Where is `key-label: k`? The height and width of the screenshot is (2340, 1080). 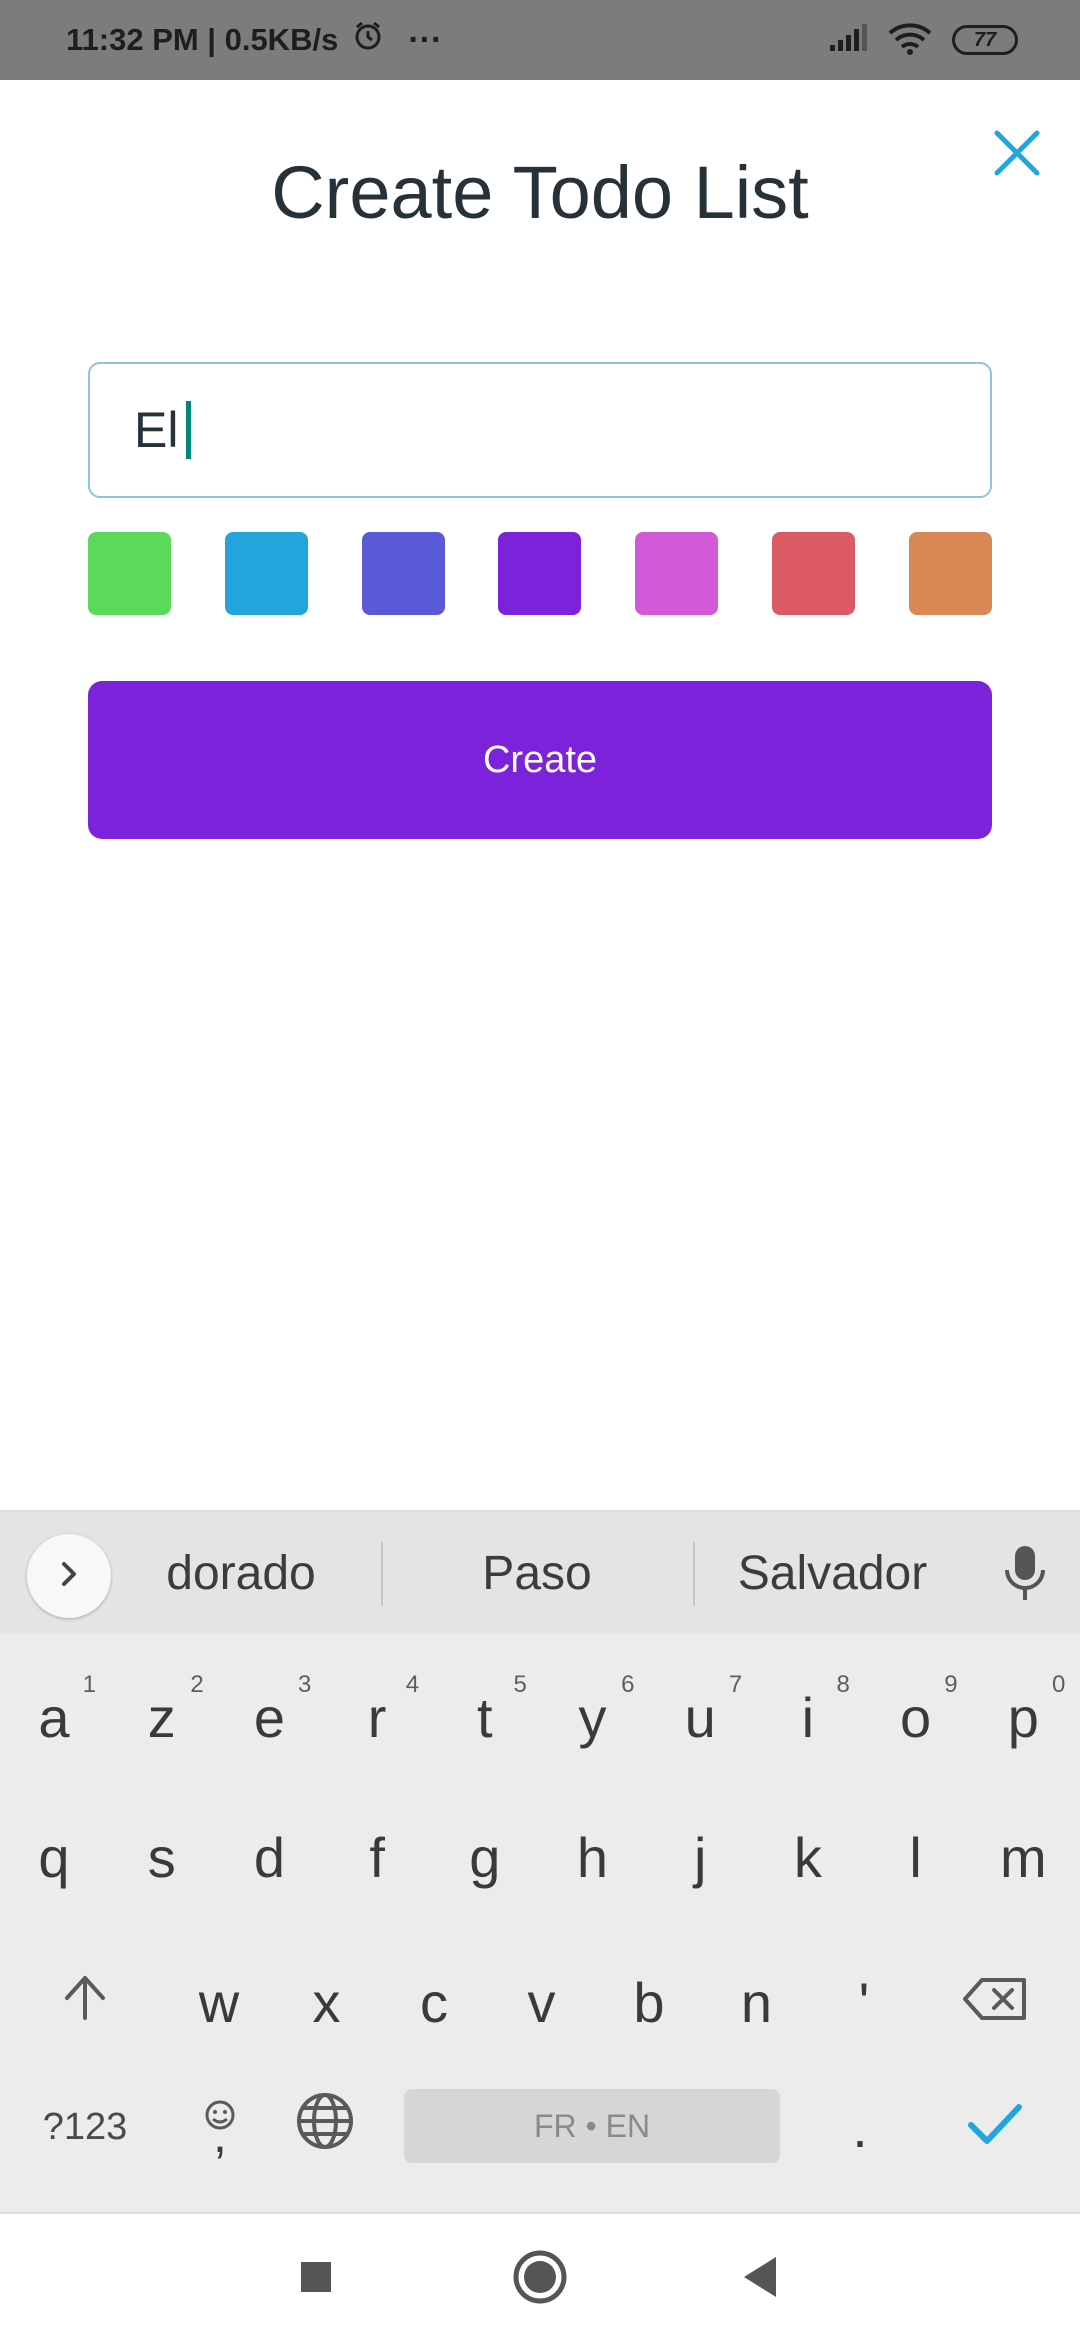 key-label: k is located at coordinates (807, 1857).